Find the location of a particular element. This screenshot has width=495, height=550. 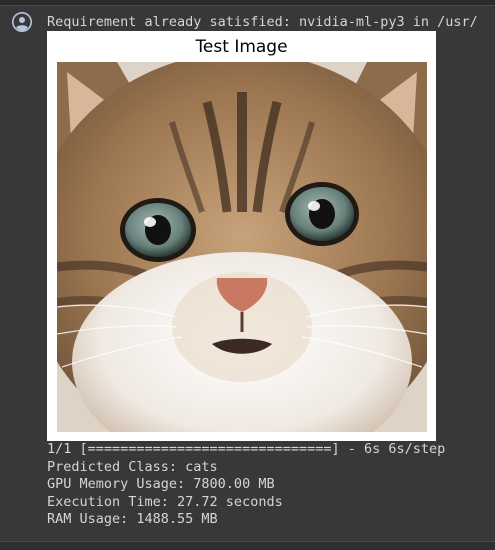

ram-usage-line: RAM Usage: 1488.55 MB is located at coordinates (132, 519).